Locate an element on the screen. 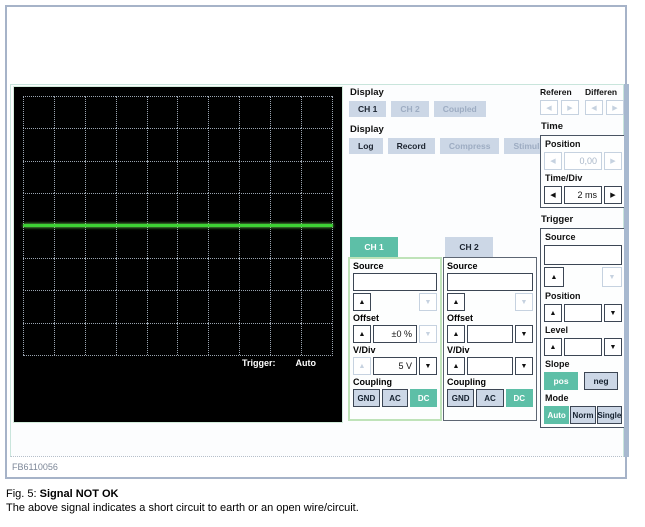 The width and height of the screenshot is (645, 527). difference-prev-button: ◀ is located at coordinates (594, 107).